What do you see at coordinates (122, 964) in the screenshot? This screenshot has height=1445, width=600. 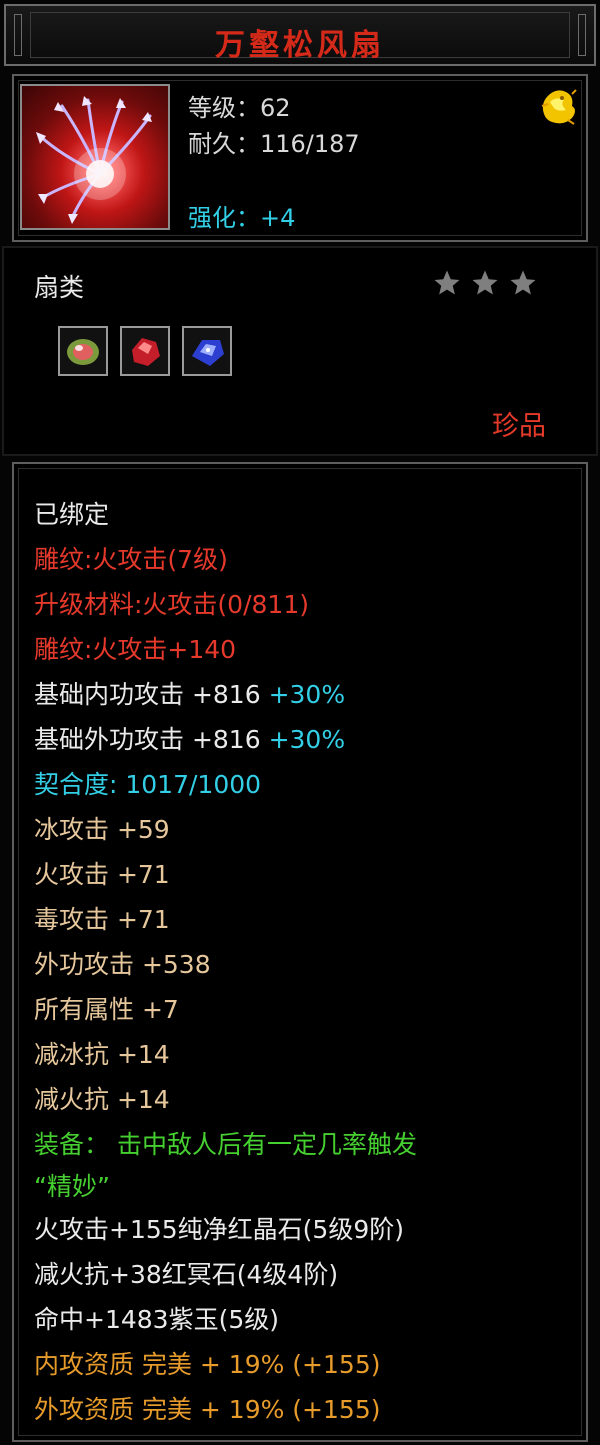 I see `outer-attack-line: 外功攻击 +538` at bounding box center [122, 964].